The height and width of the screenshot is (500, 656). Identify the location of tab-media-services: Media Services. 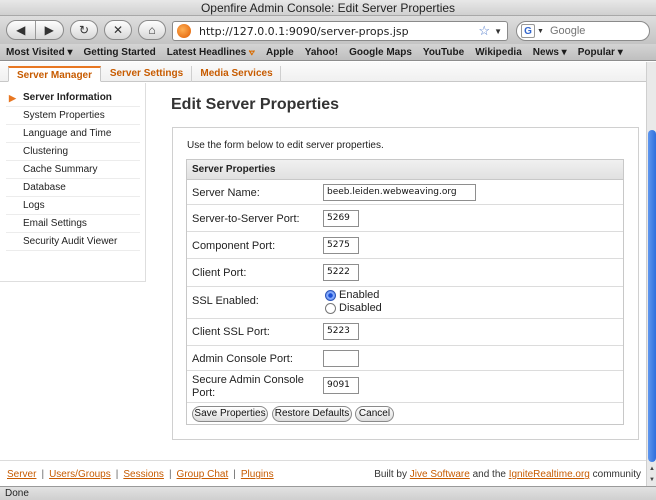
(237, 74).